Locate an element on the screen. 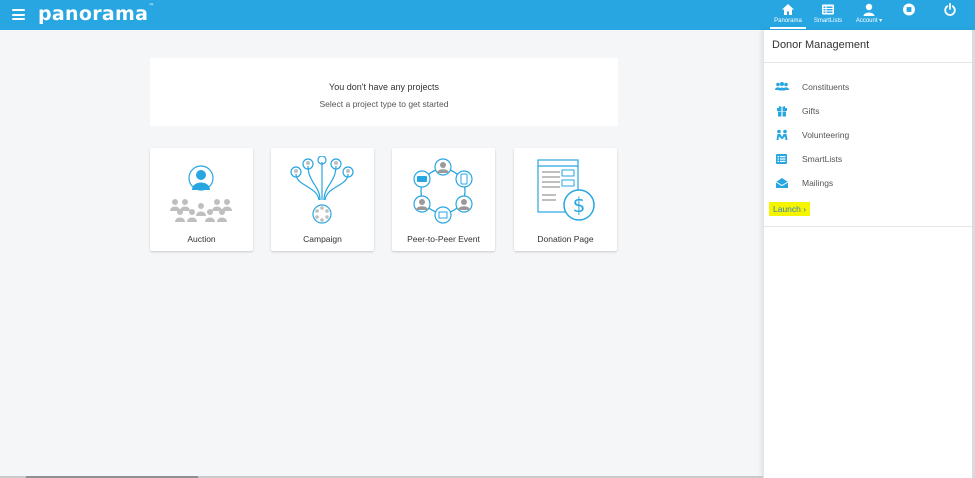 This screenshot has width=975, height=478. panel-item-label: SmartLists is located at coordinates (822, 159).